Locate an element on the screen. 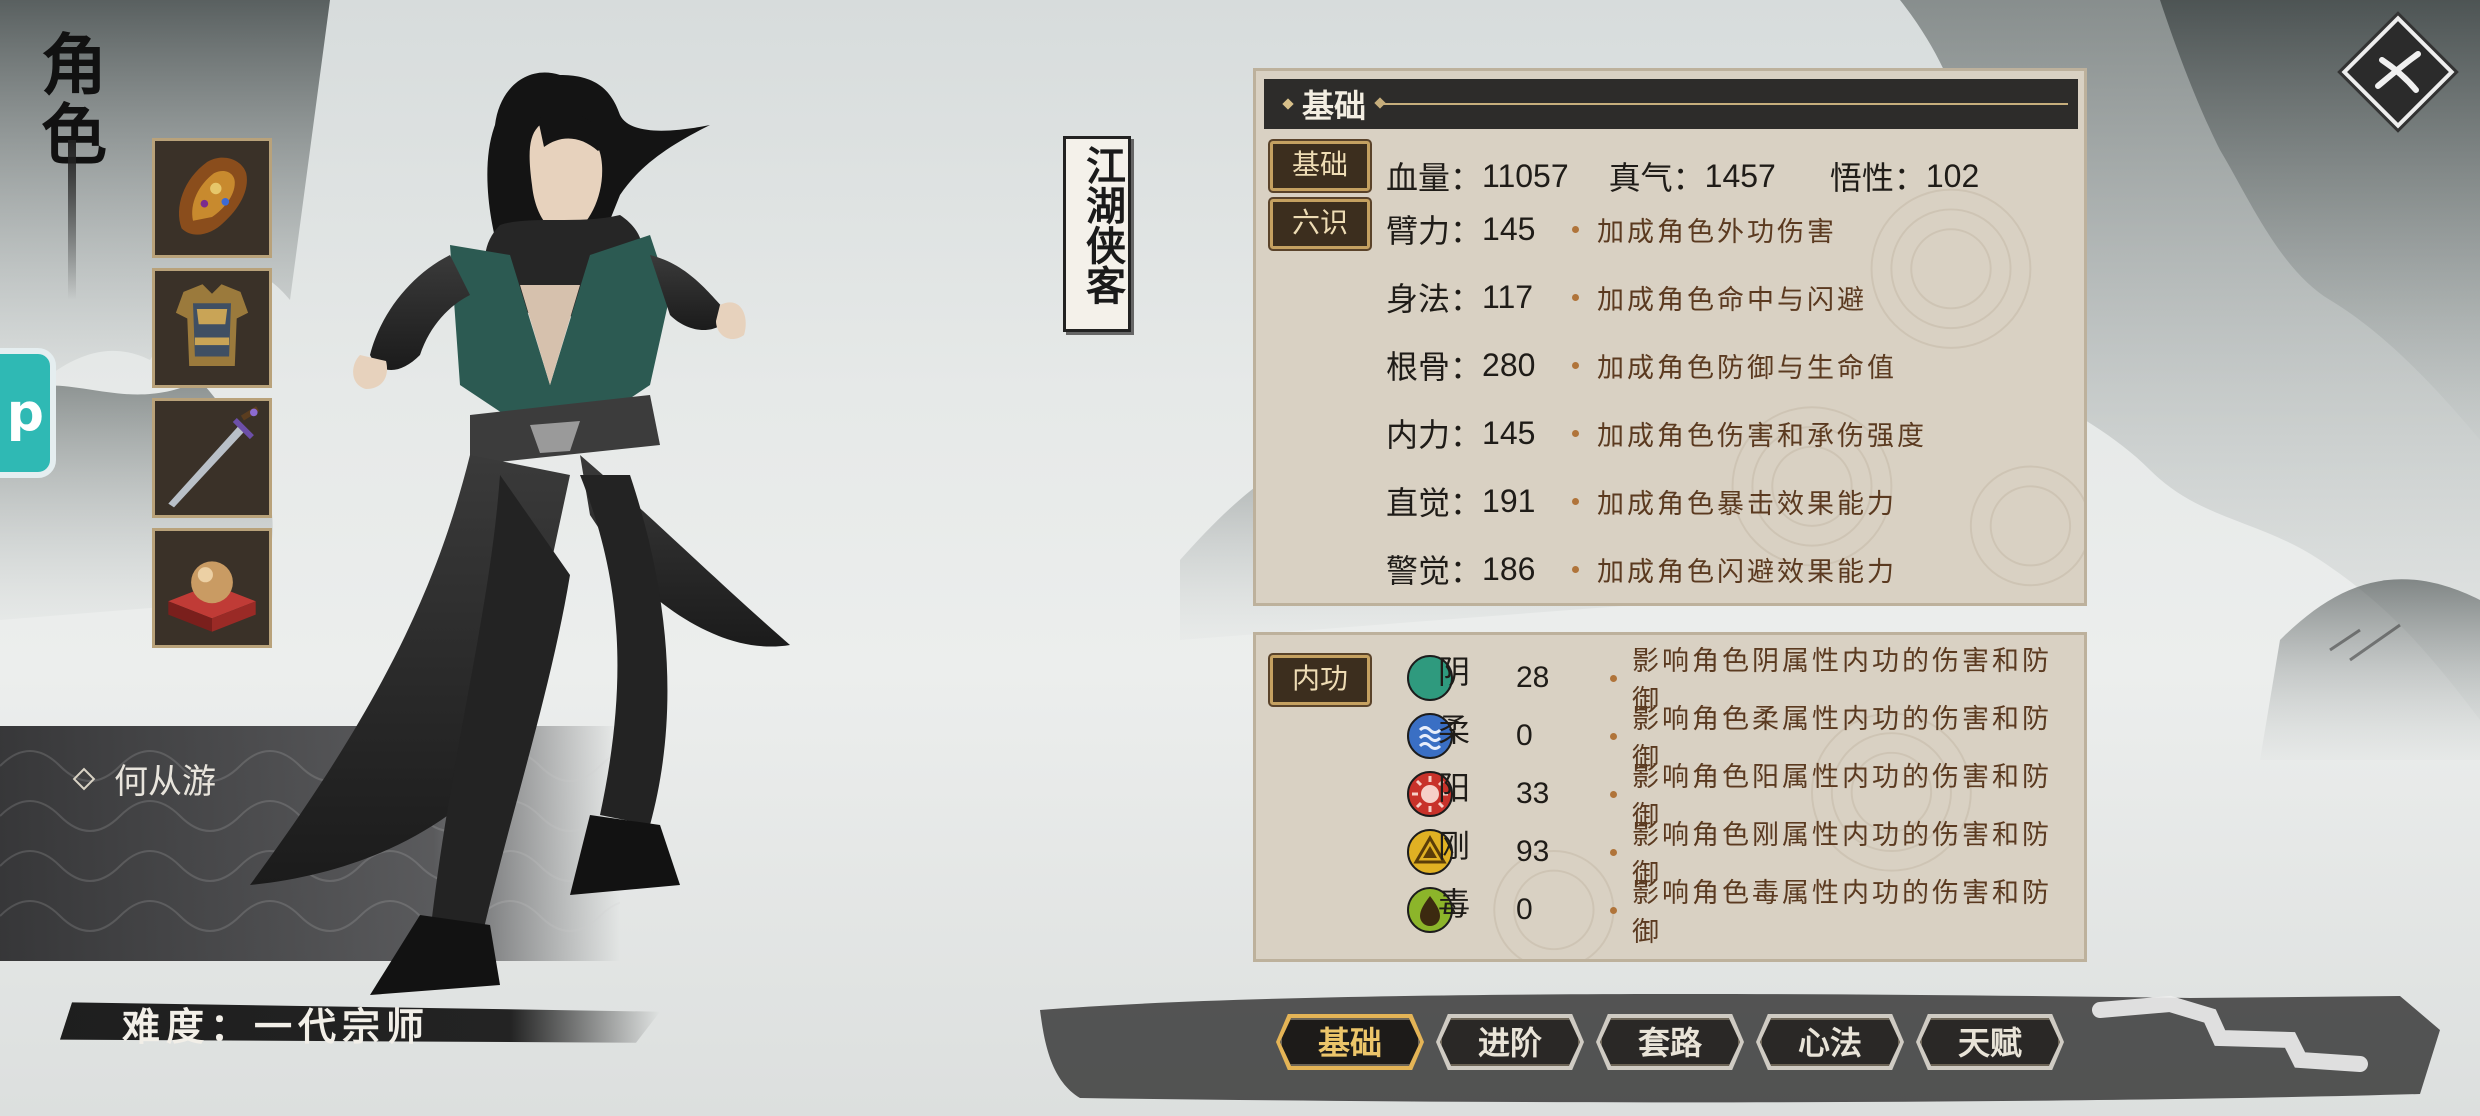 The width and height of the screenshot is (2480, 1116). element-row-gang: 刚 93 影响角色刚属性内功的伤害和防御 is located at coordinates (1741, 855).